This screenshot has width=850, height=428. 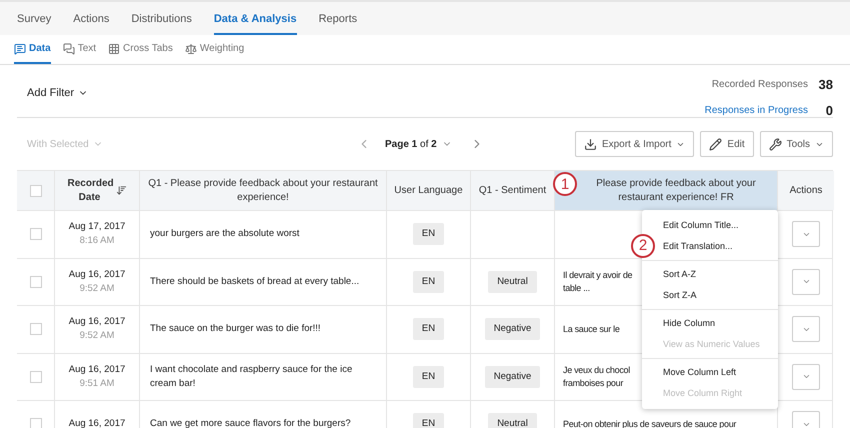 I want to click on column-header: Q1 - Sentiment, so click(x=512, y=190).